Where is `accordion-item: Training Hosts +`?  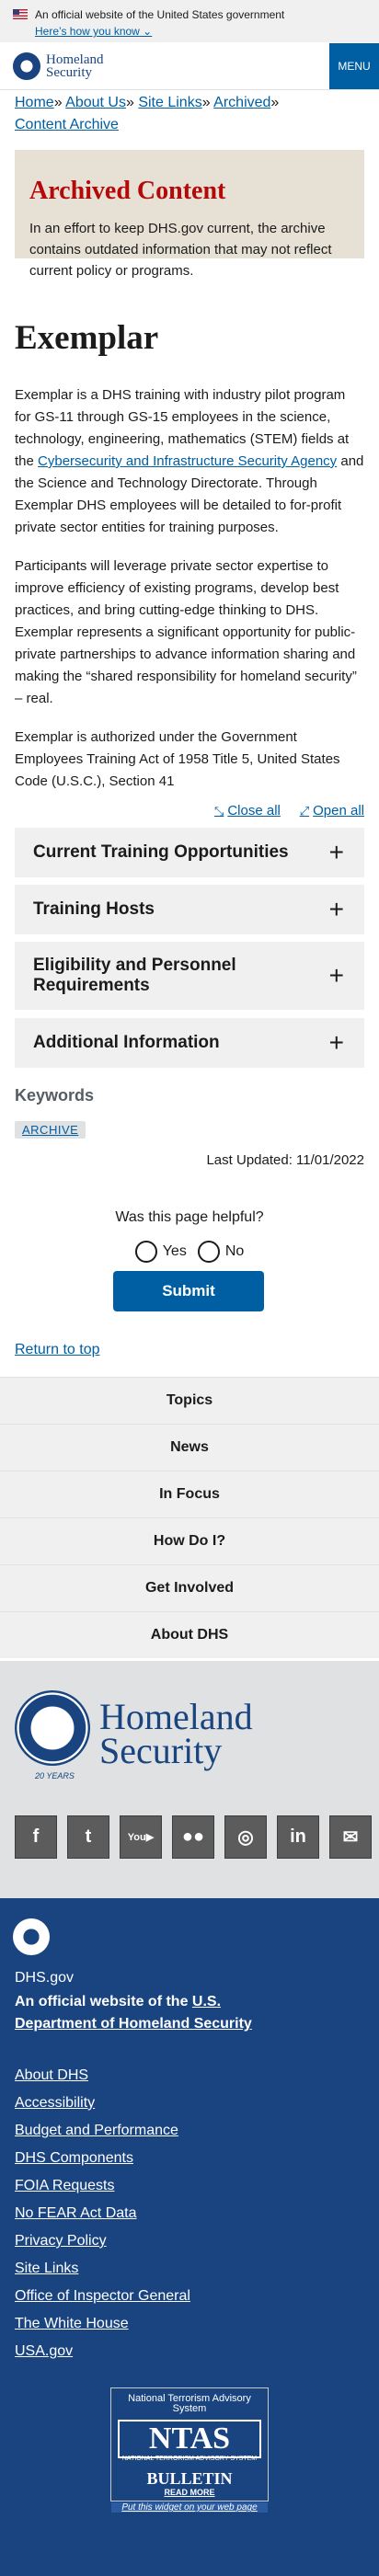 accordion-item: Training Hosts + is located at coordinates (189, 910).